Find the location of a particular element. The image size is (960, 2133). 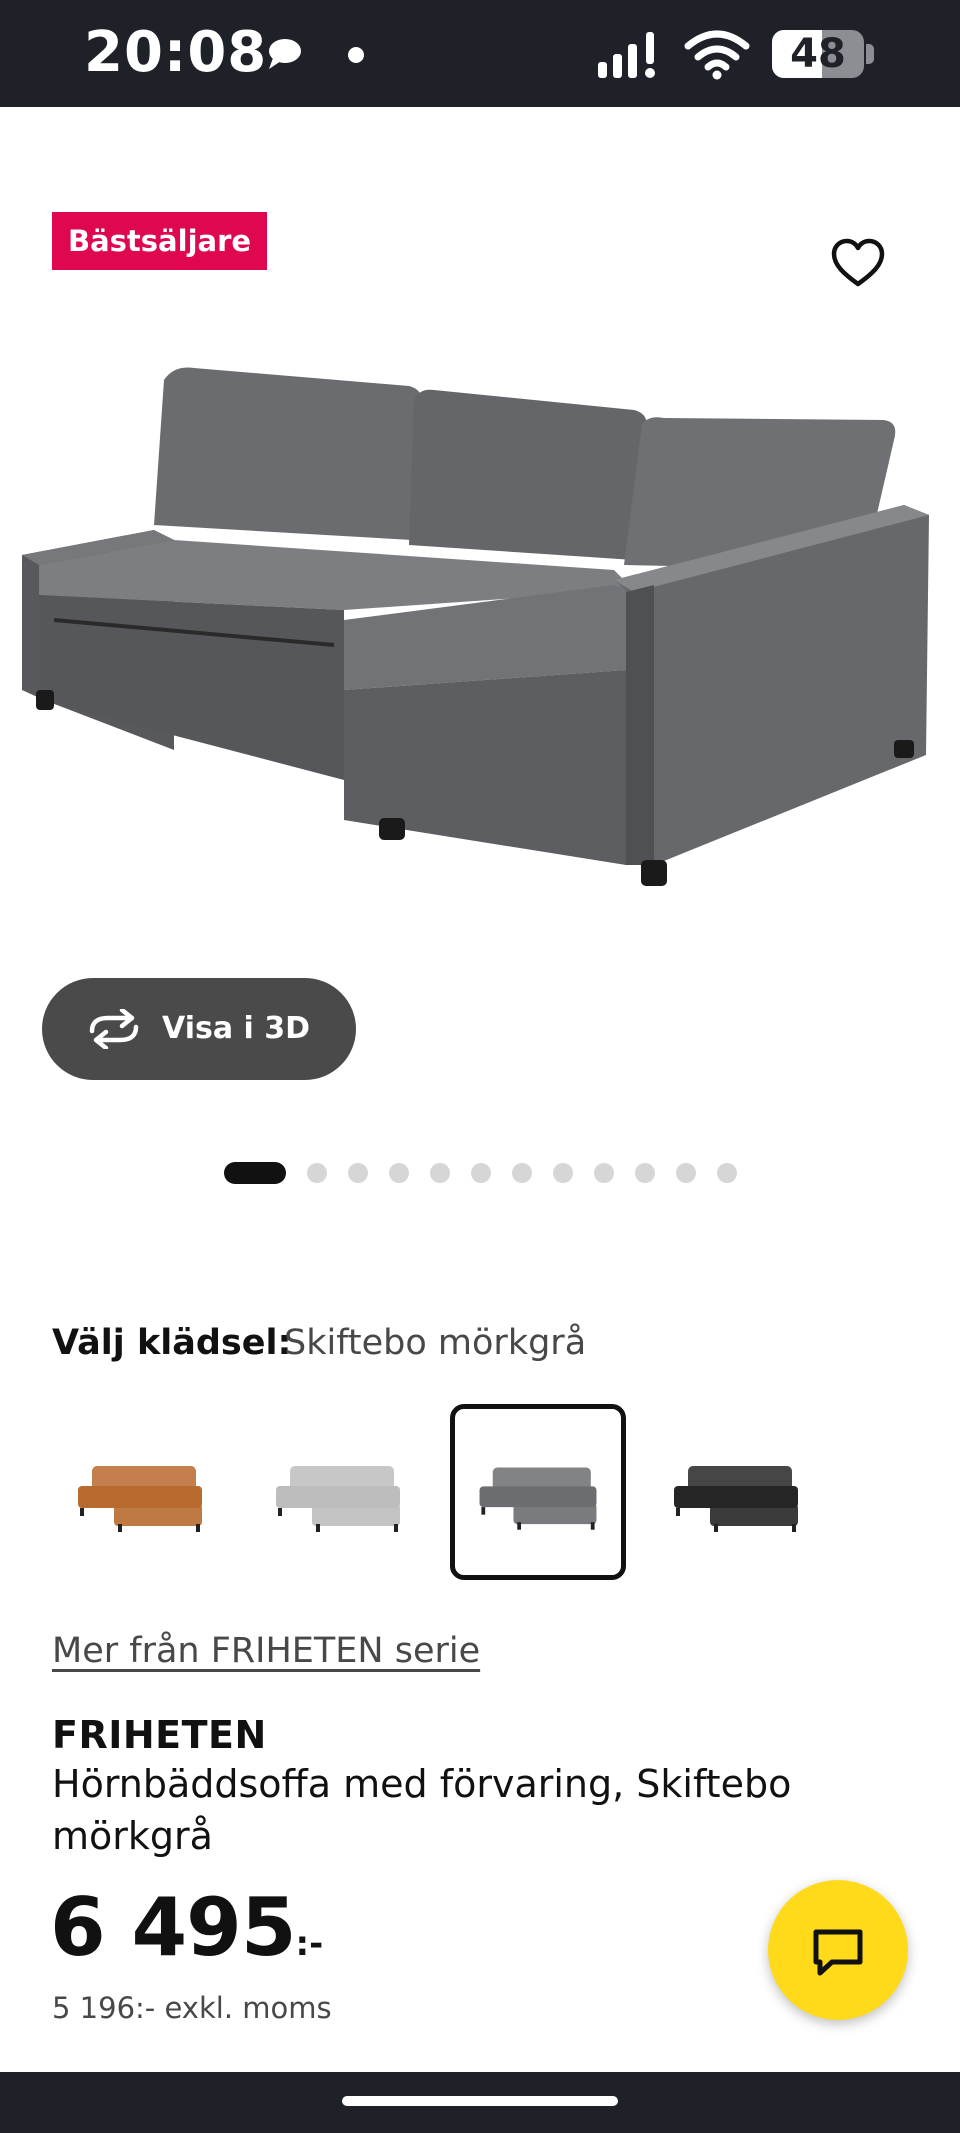

upholstery-selected-value: Skiftebo mörkgrå is located at coordinates (435, 1343).